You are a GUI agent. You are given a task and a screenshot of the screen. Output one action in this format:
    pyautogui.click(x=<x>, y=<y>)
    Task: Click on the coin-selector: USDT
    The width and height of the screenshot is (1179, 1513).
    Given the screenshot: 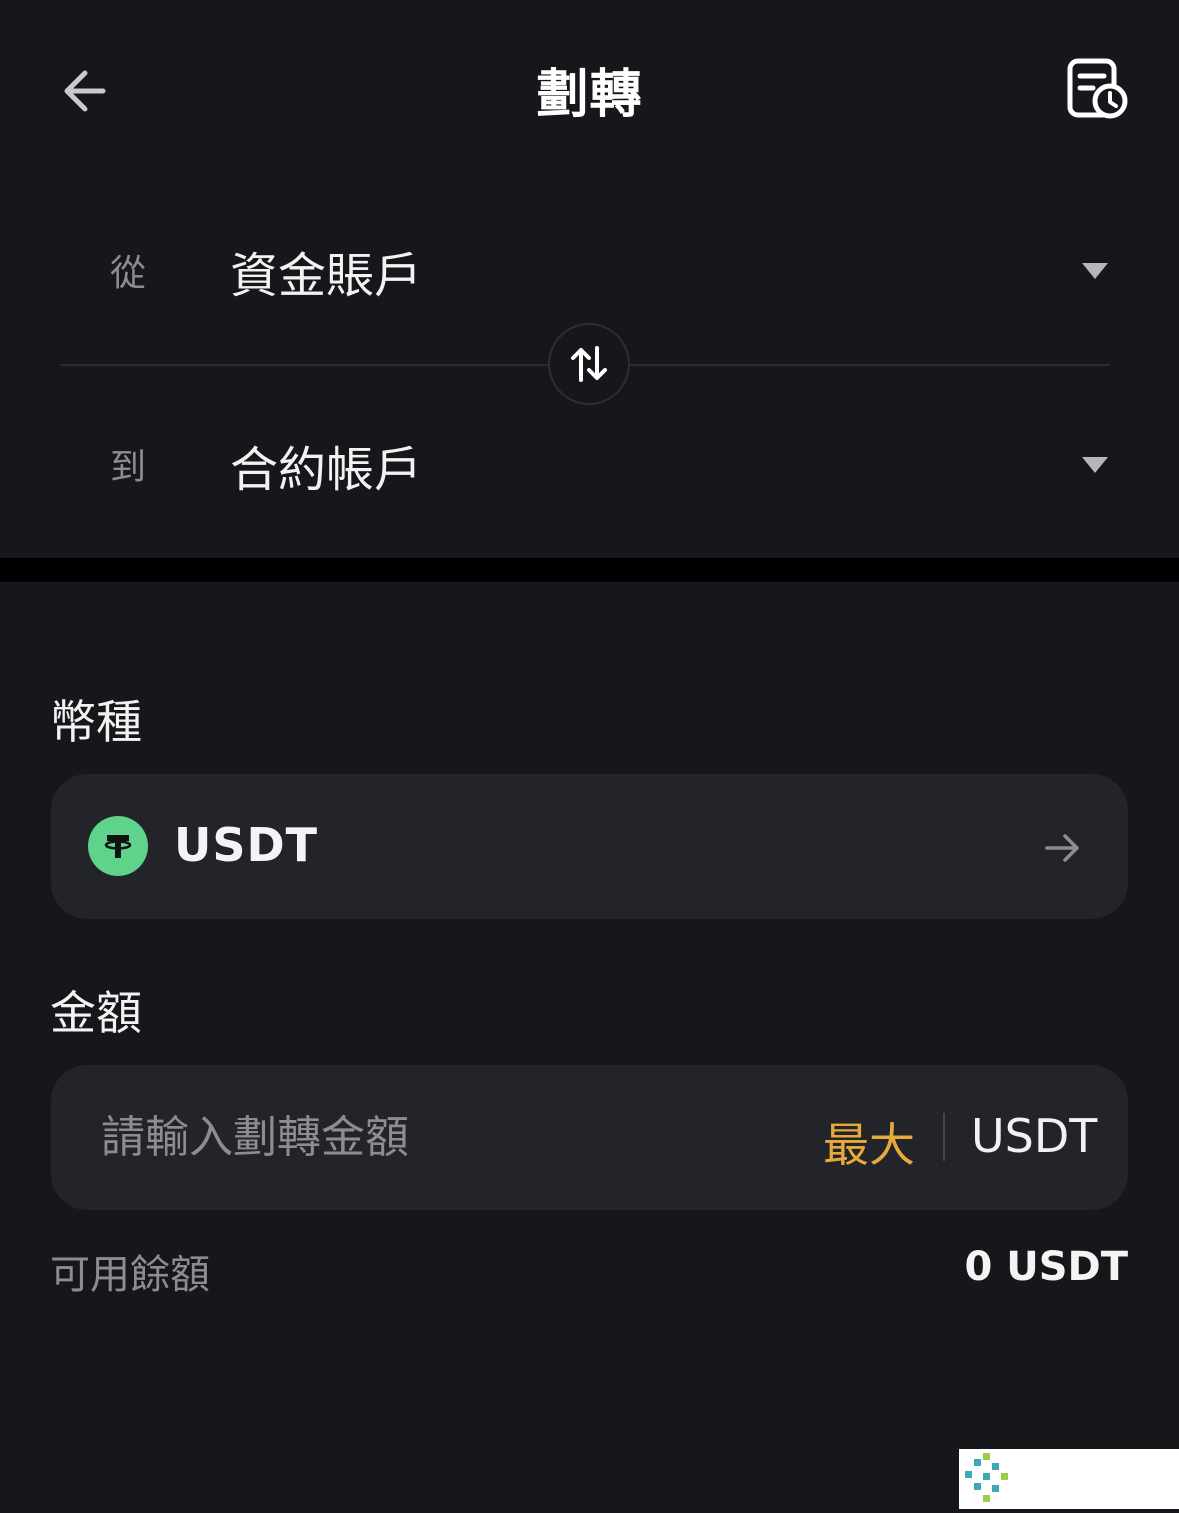 What is the action you would take?
    pyautogui.click(x=589, y=846)
    